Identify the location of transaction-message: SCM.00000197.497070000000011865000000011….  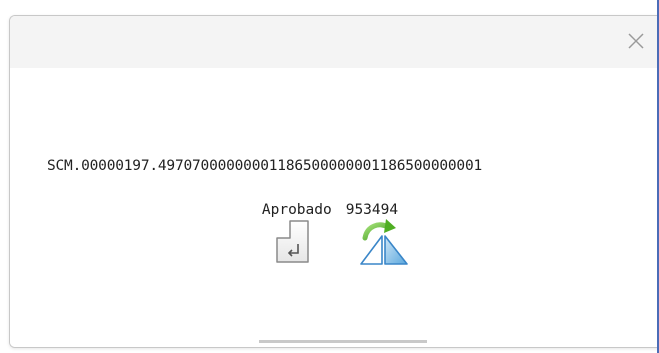
(265, 166).